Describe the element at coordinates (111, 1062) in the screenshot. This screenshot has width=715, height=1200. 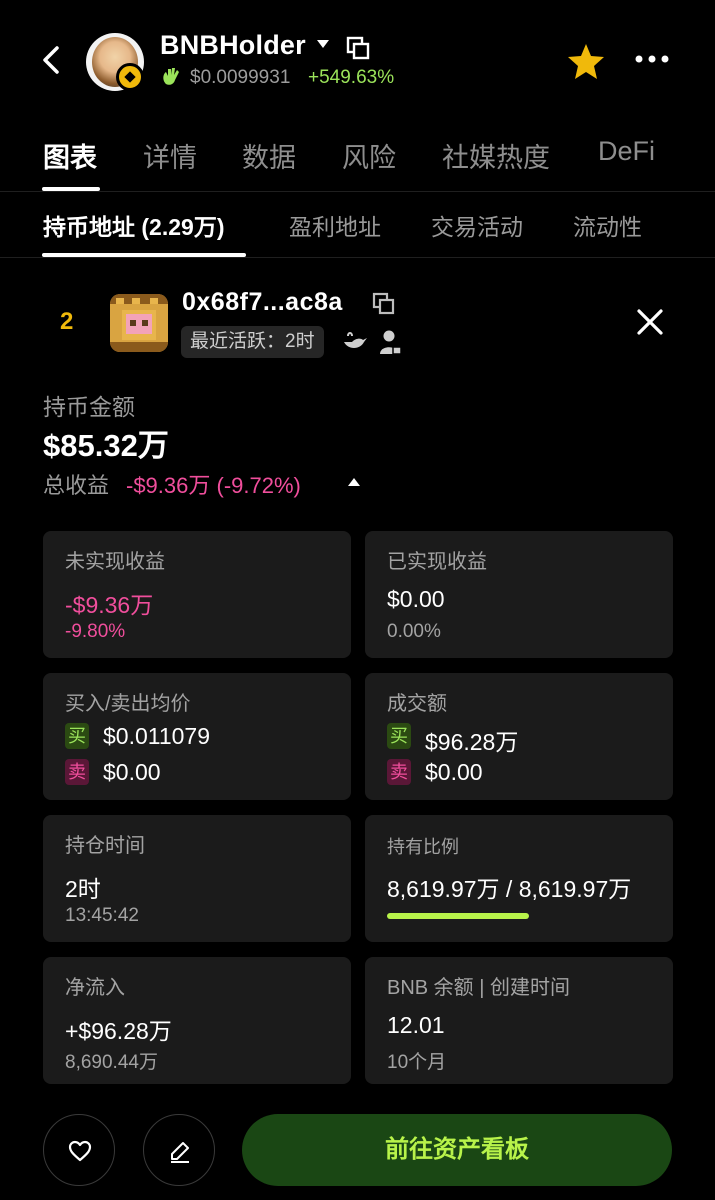
I see `net-inflow-sub: 8,690.44万` at that location.